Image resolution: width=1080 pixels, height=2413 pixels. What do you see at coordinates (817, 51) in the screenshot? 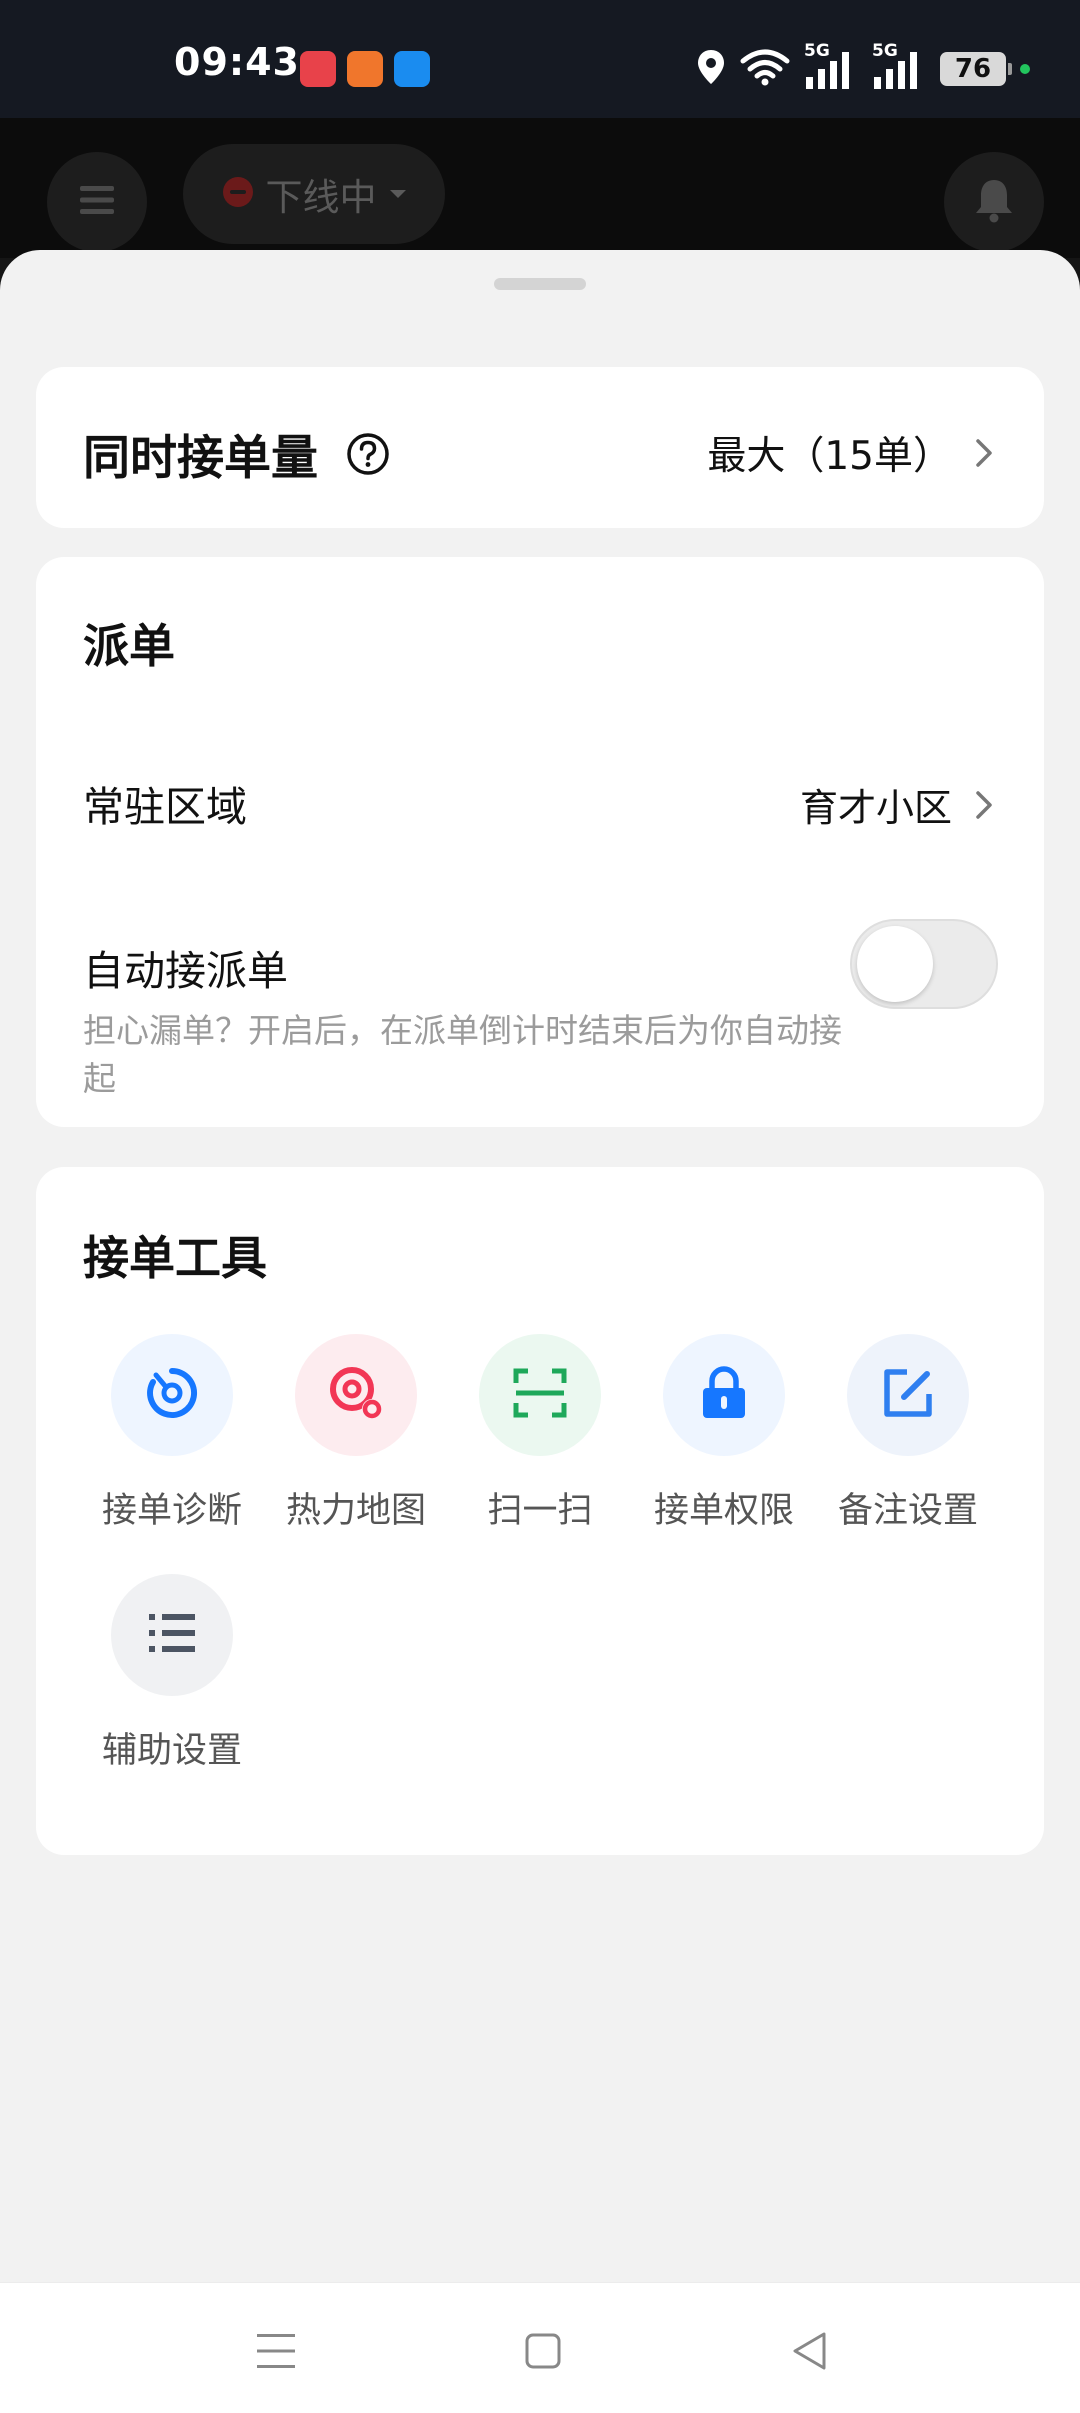
I see `network-type: 5G` at bounding box center [817, 51].